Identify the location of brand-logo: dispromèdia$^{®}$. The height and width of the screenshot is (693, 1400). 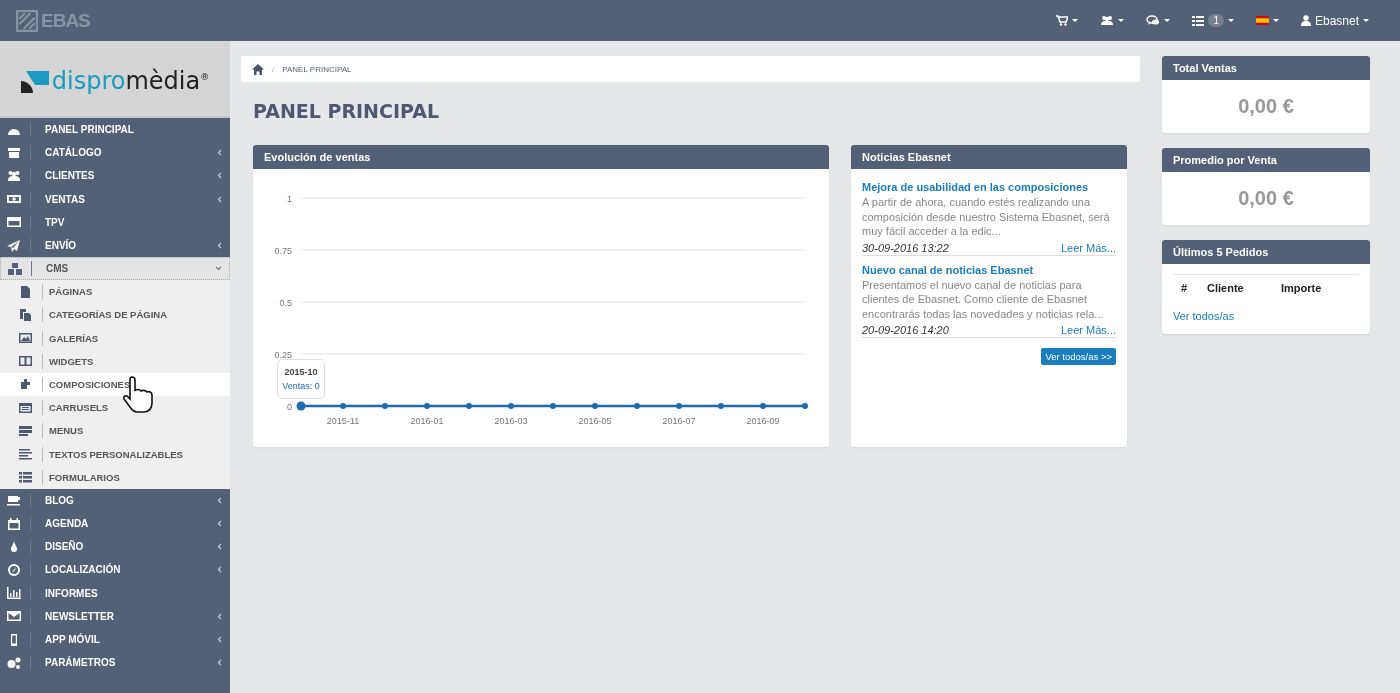
(130, 79).